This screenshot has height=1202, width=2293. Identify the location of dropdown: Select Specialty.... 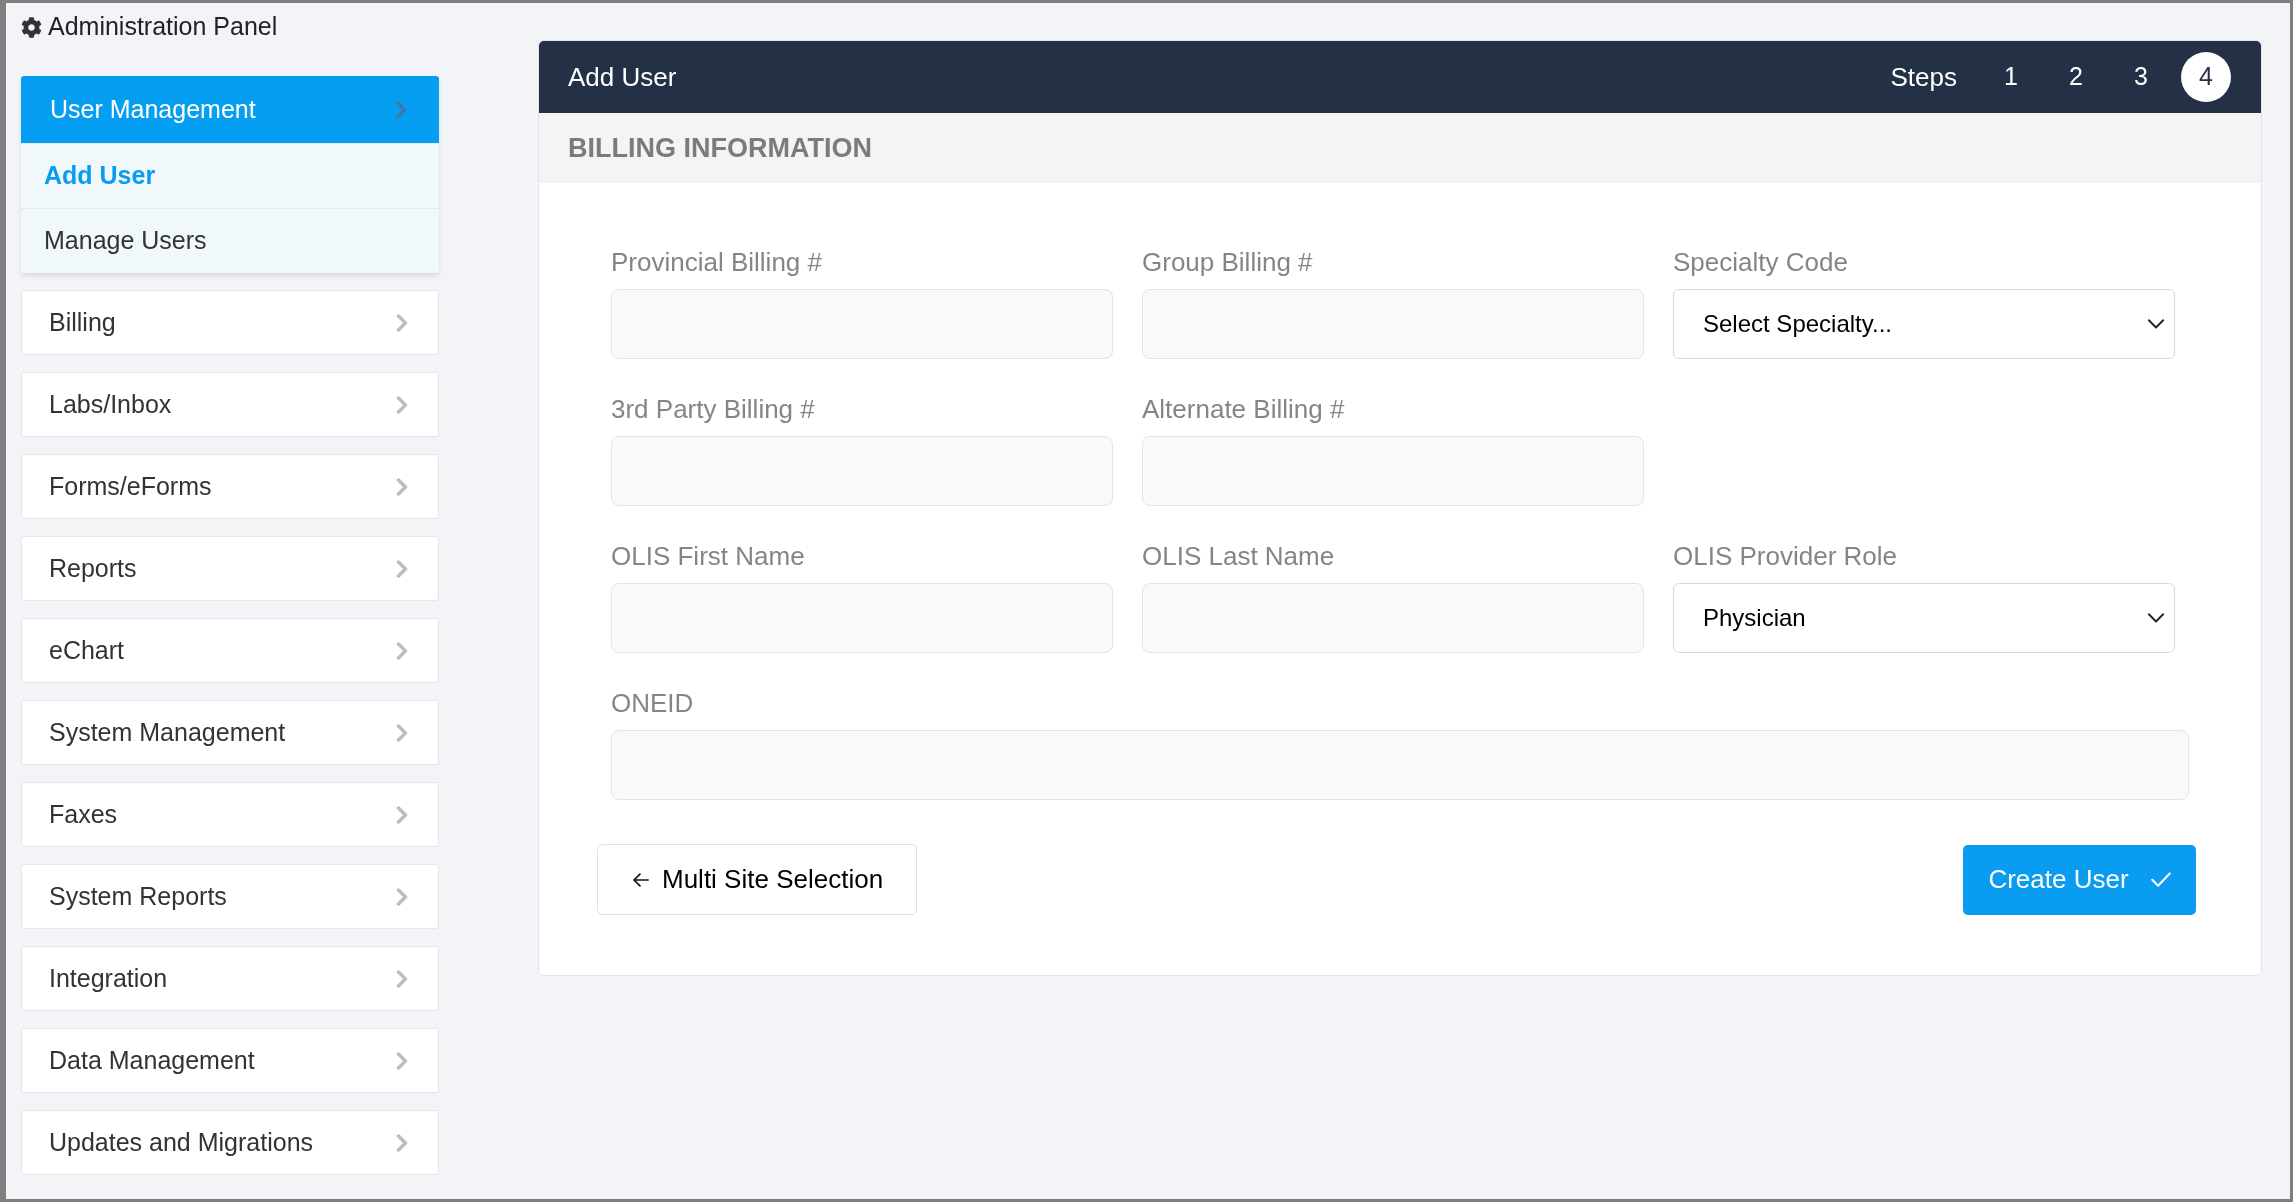
(1924, 324).